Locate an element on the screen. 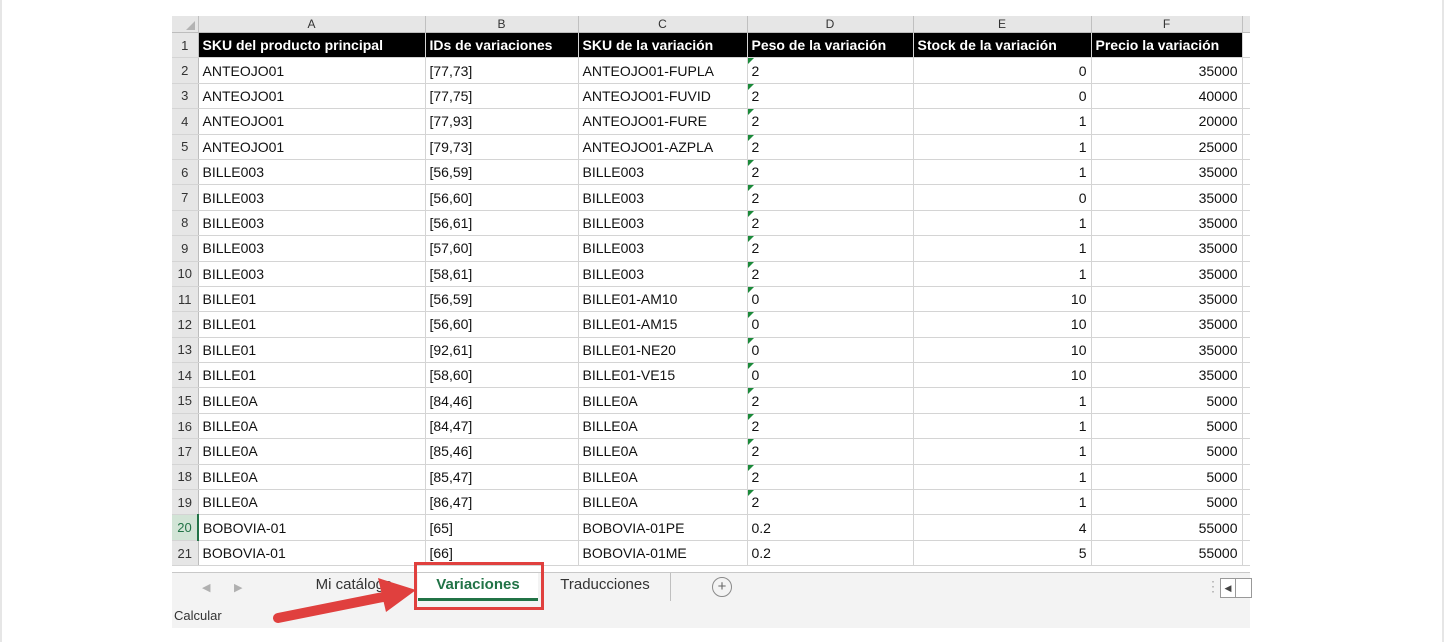 The image size is (1444, 642). column-header-c: C is located at coordinates (663, 24).